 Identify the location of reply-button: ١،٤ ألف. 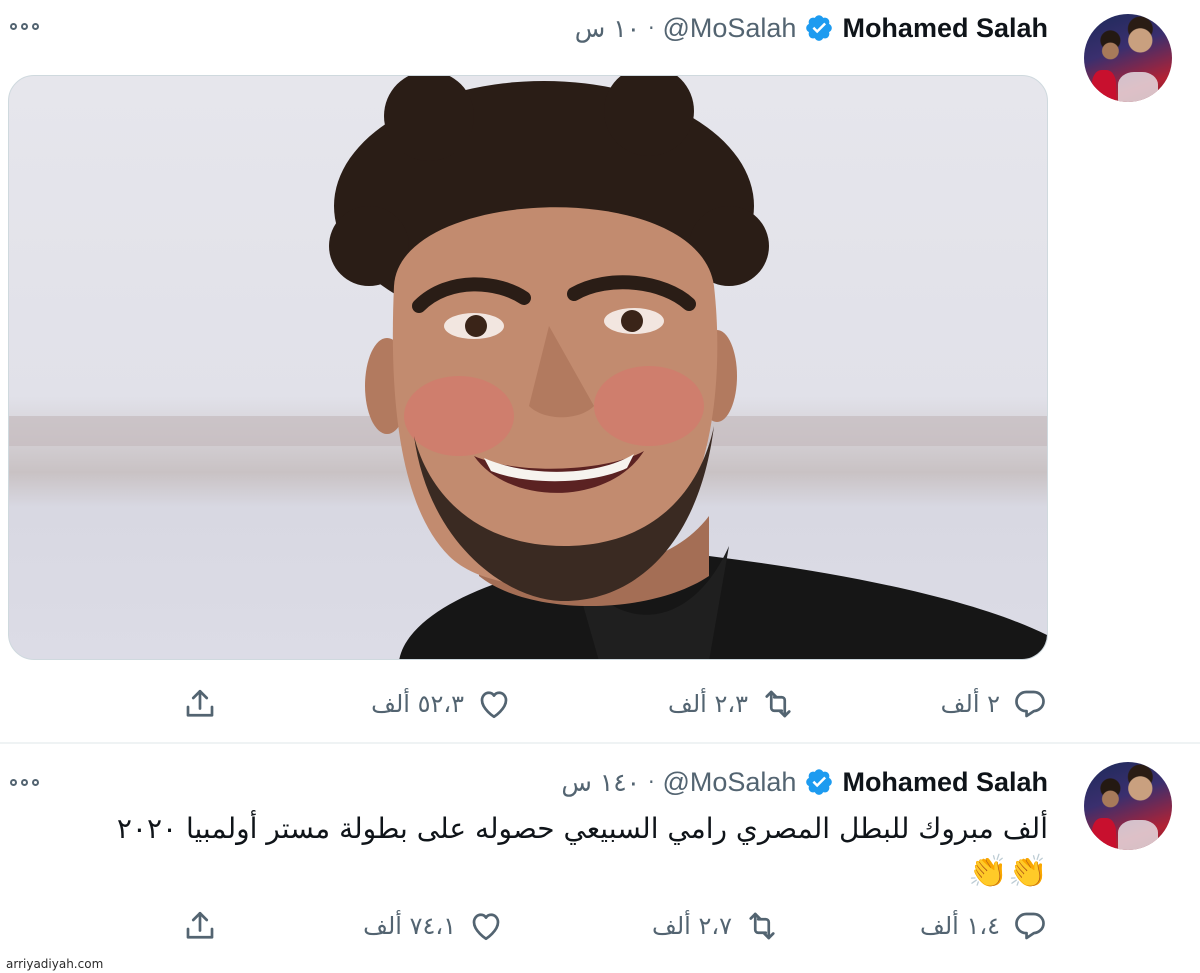
(984, 926).